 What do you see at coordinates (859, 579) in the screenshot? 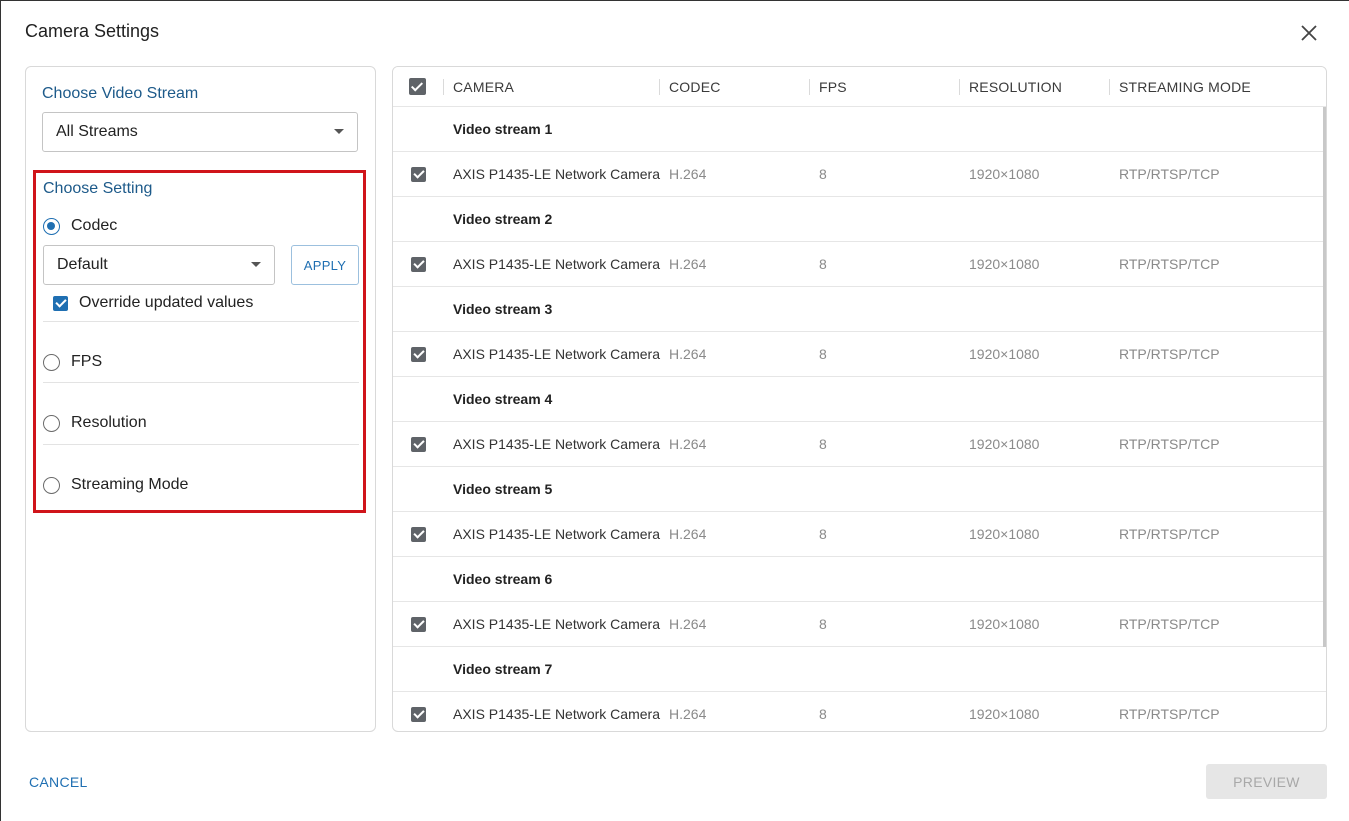
I see `group-row: Video stream 6` at bounding box center [859, 579].